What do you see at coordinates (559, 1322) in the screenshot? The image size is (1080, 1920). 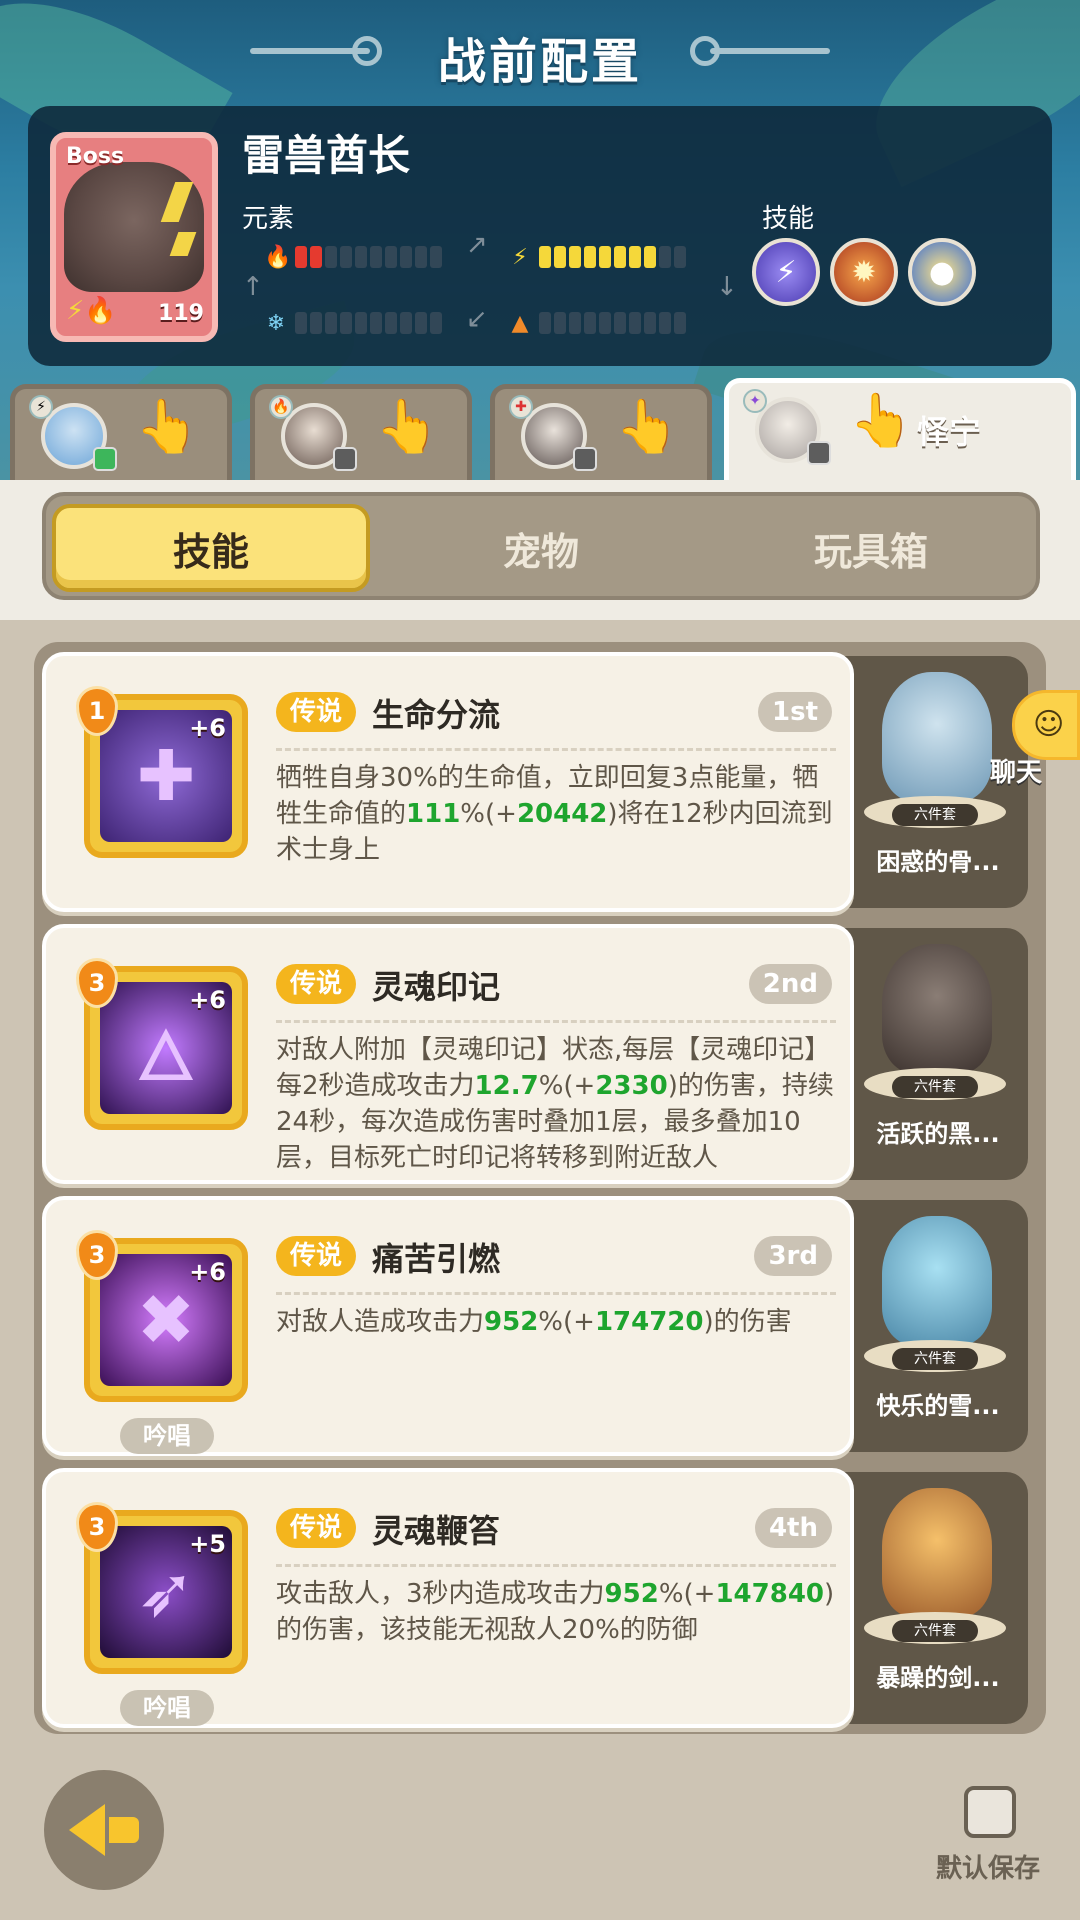 I see `skill-description: 对敌人造成攻击力952%(+174720)的伤害` at bounding box center [559, 1322].